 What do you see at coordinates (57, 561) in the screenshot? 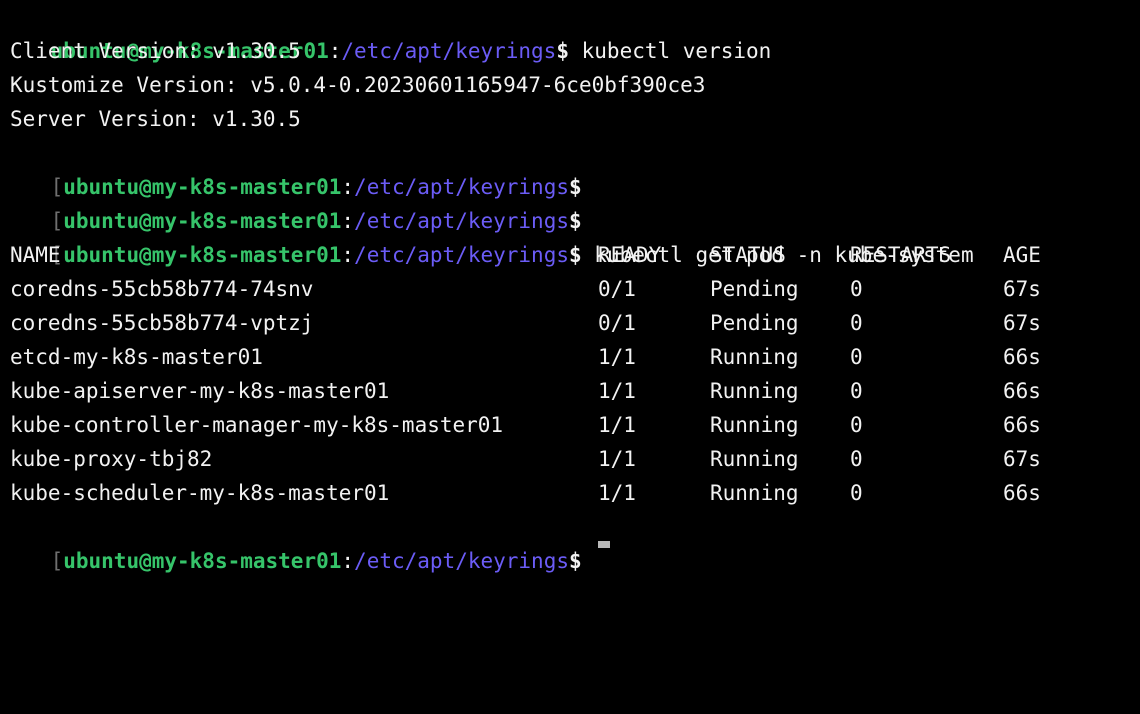
I see `prompt-bracket: [` at bounding box center [57, 561].